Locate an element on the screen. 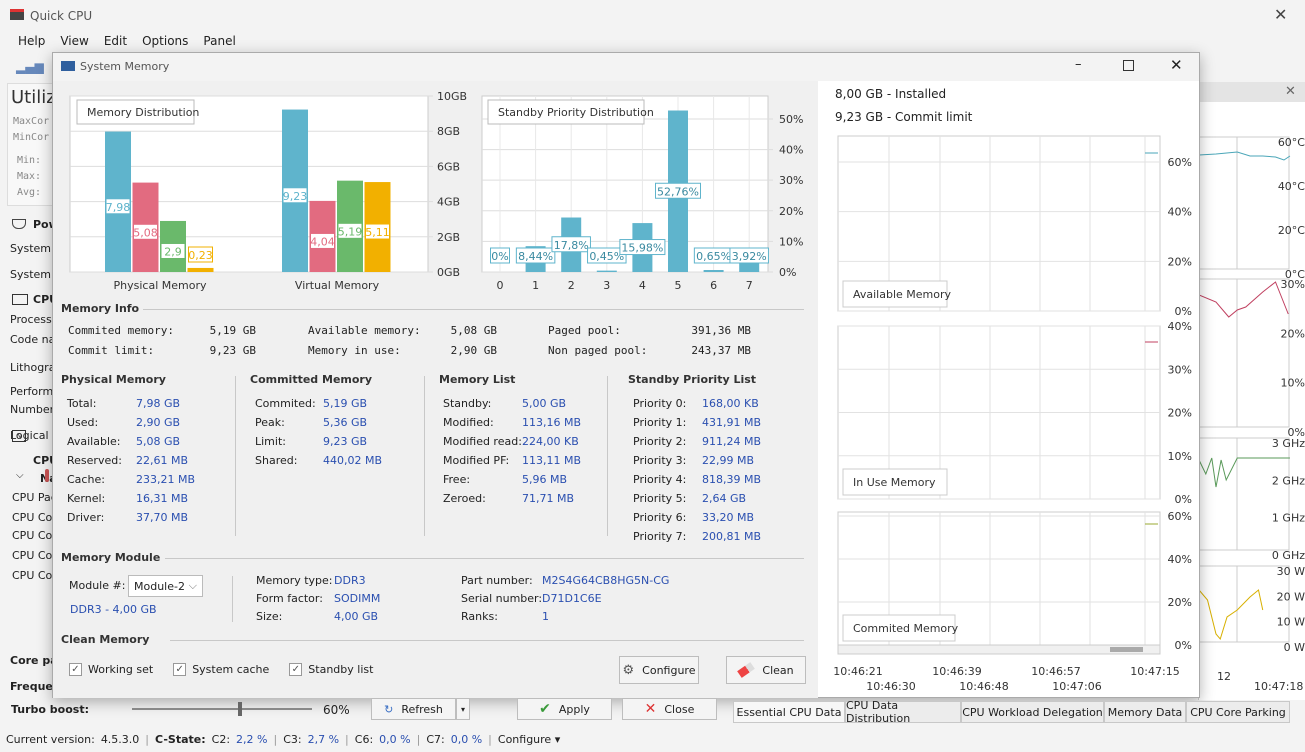 The width and height of the screenshot is (1305, 752). module-label: Ranks: is located at coordinates (479, 616).